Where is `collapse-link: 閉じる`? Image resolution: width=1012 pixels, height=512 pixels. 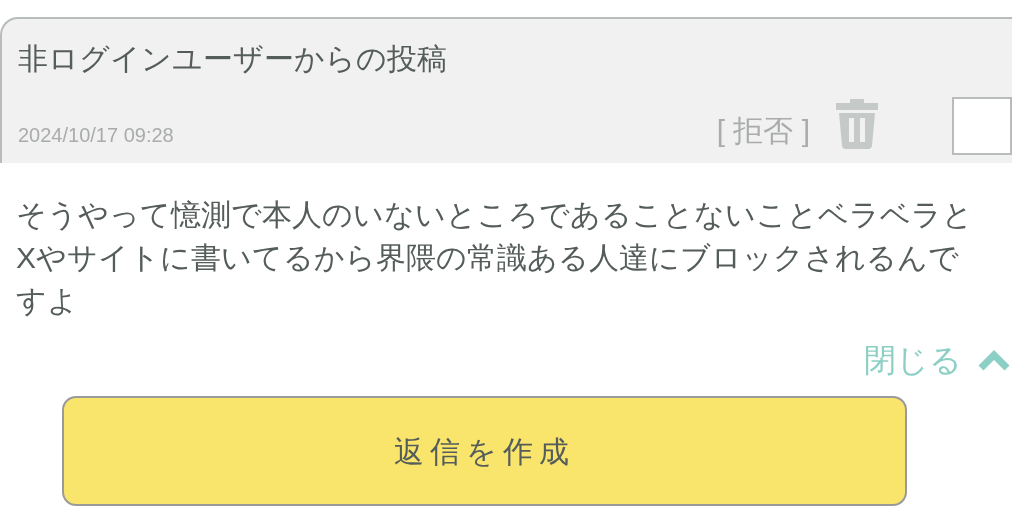 collapse-link: 閉じる is located at coordinates (937, 360).